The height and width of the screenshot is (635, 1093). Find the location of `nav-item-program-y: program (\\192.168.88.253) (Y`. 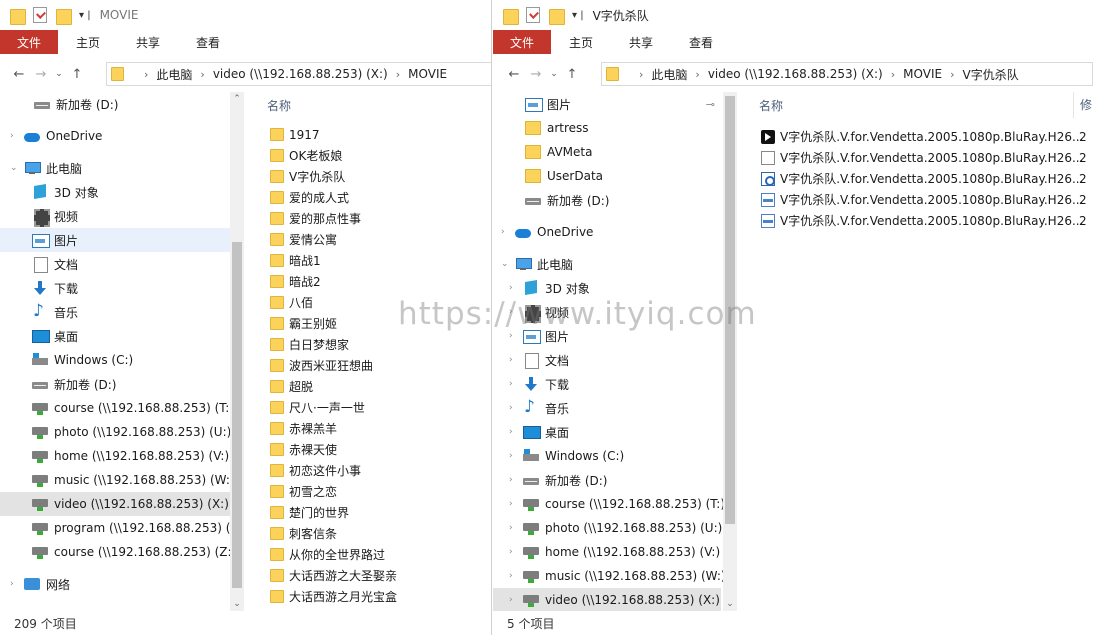

nav-item-program-y: program (\\192.168.88.253) (Y is located at coordinates (115, 528).